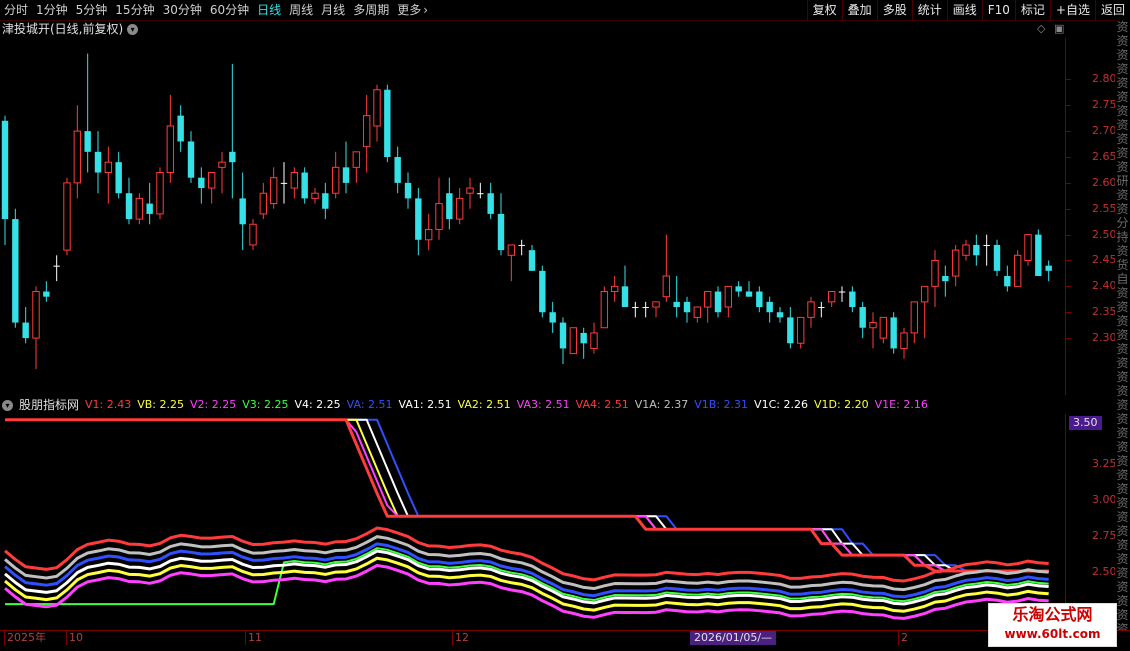 The width and height of the screenshot is (1130, 651). Describe the element at coordinates (16, 10) in the screenshot. I see `period-tab: 分时` at that location.